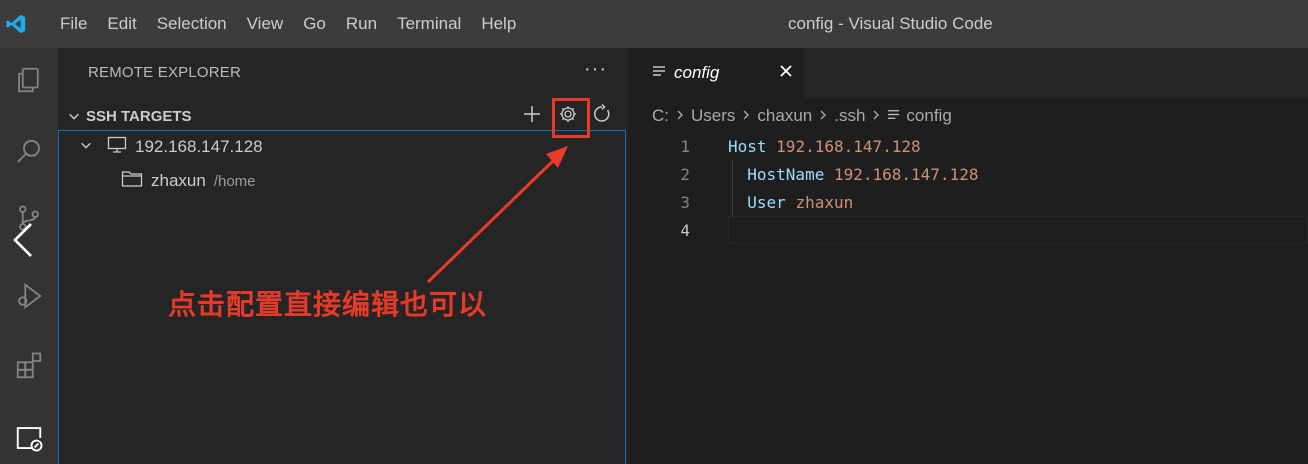  What do you see at coordinates (968, 202) in the screenshot?
I see `code-line: 3 User zhaxun` at bounding box center [968, 202].